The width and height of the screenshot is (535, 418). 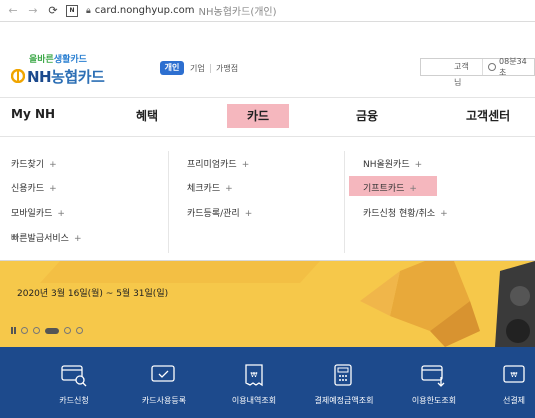 I want to click on submenu-item-credit-card: 신용카드 +, so click(x=34, y=187).